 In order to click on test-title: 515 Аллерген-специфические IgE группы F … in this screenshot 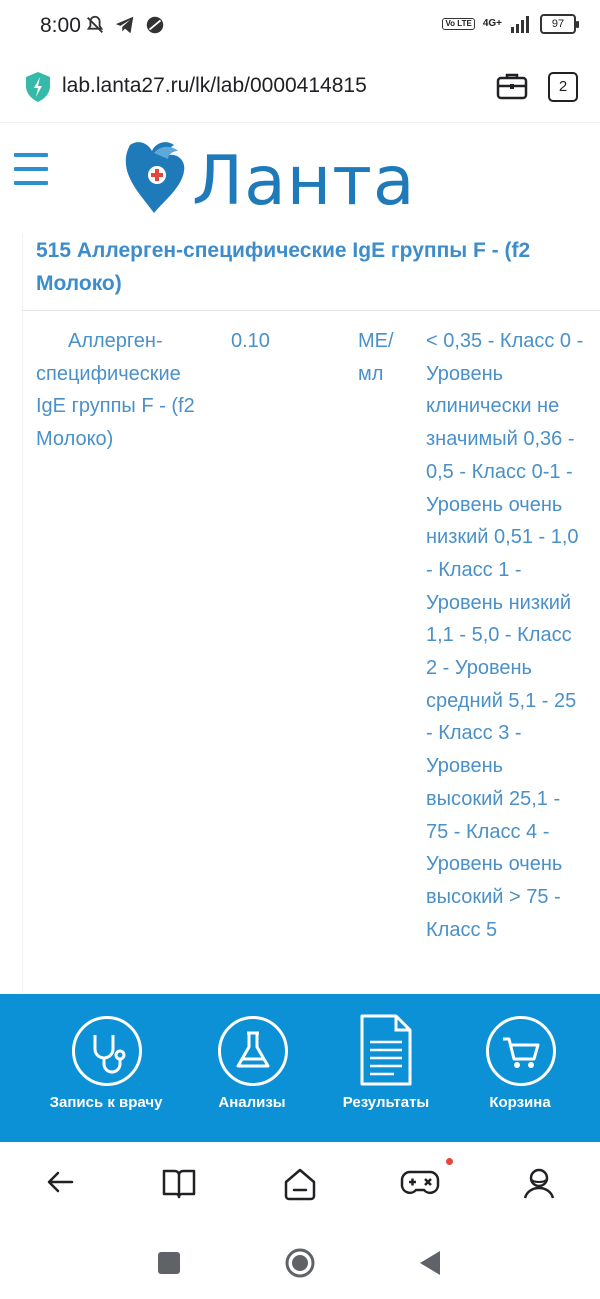, I will do `click(283, 267)`.